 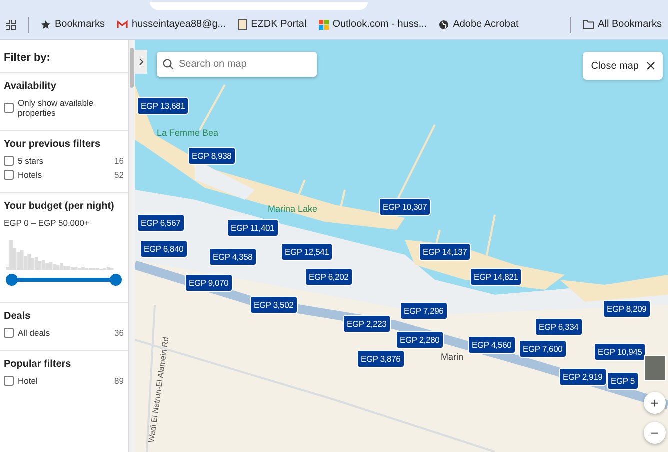 I want to click on apps-grid-icon, so click(x=11, y=25).